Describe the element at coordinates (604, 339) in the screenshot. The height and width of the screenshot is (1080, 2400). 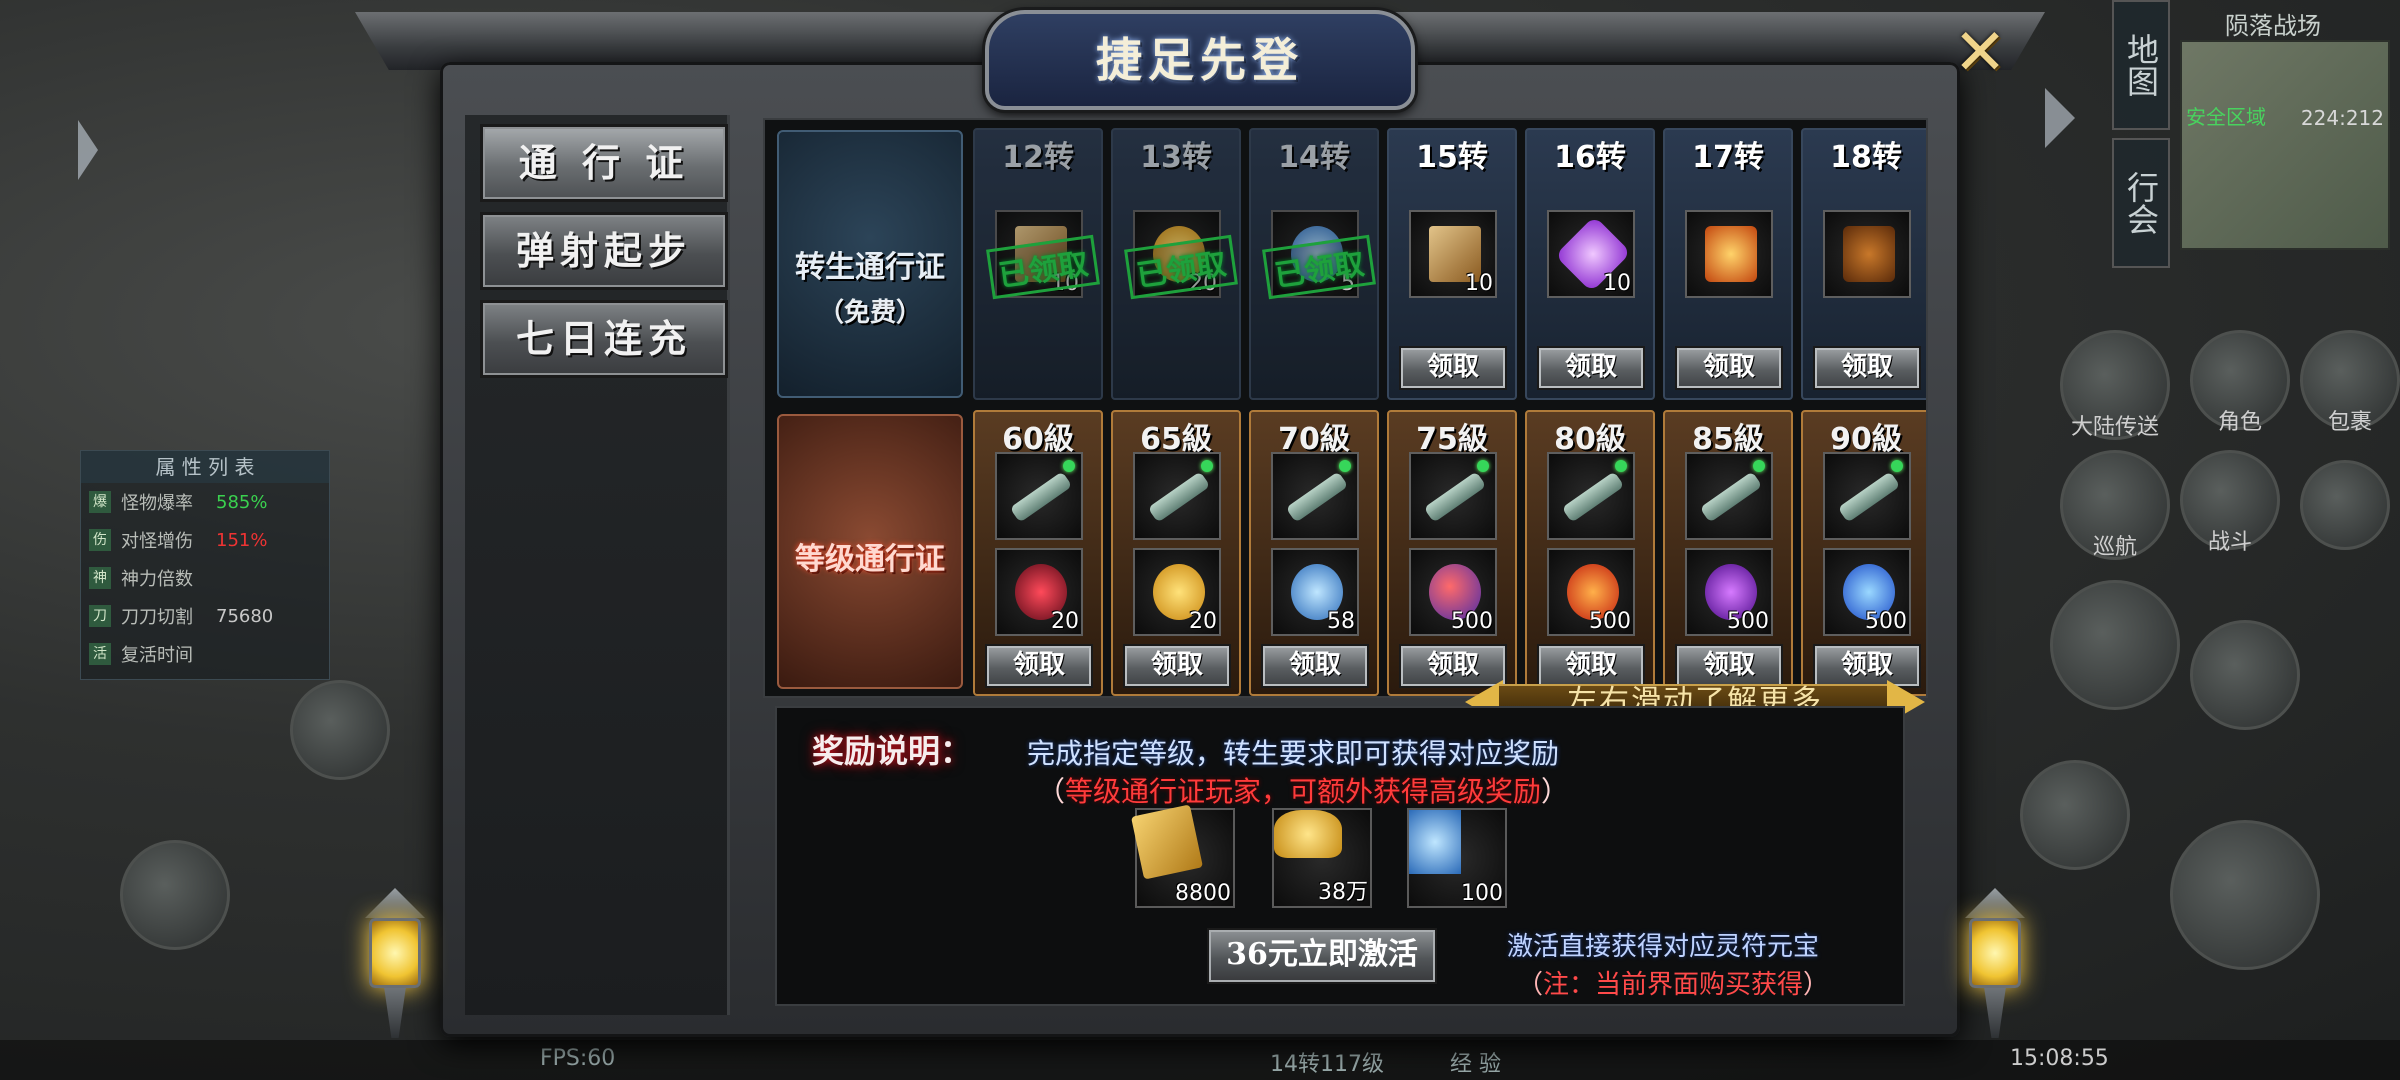
I see `tab-seven-day-recharge: 七日连充` at that location.